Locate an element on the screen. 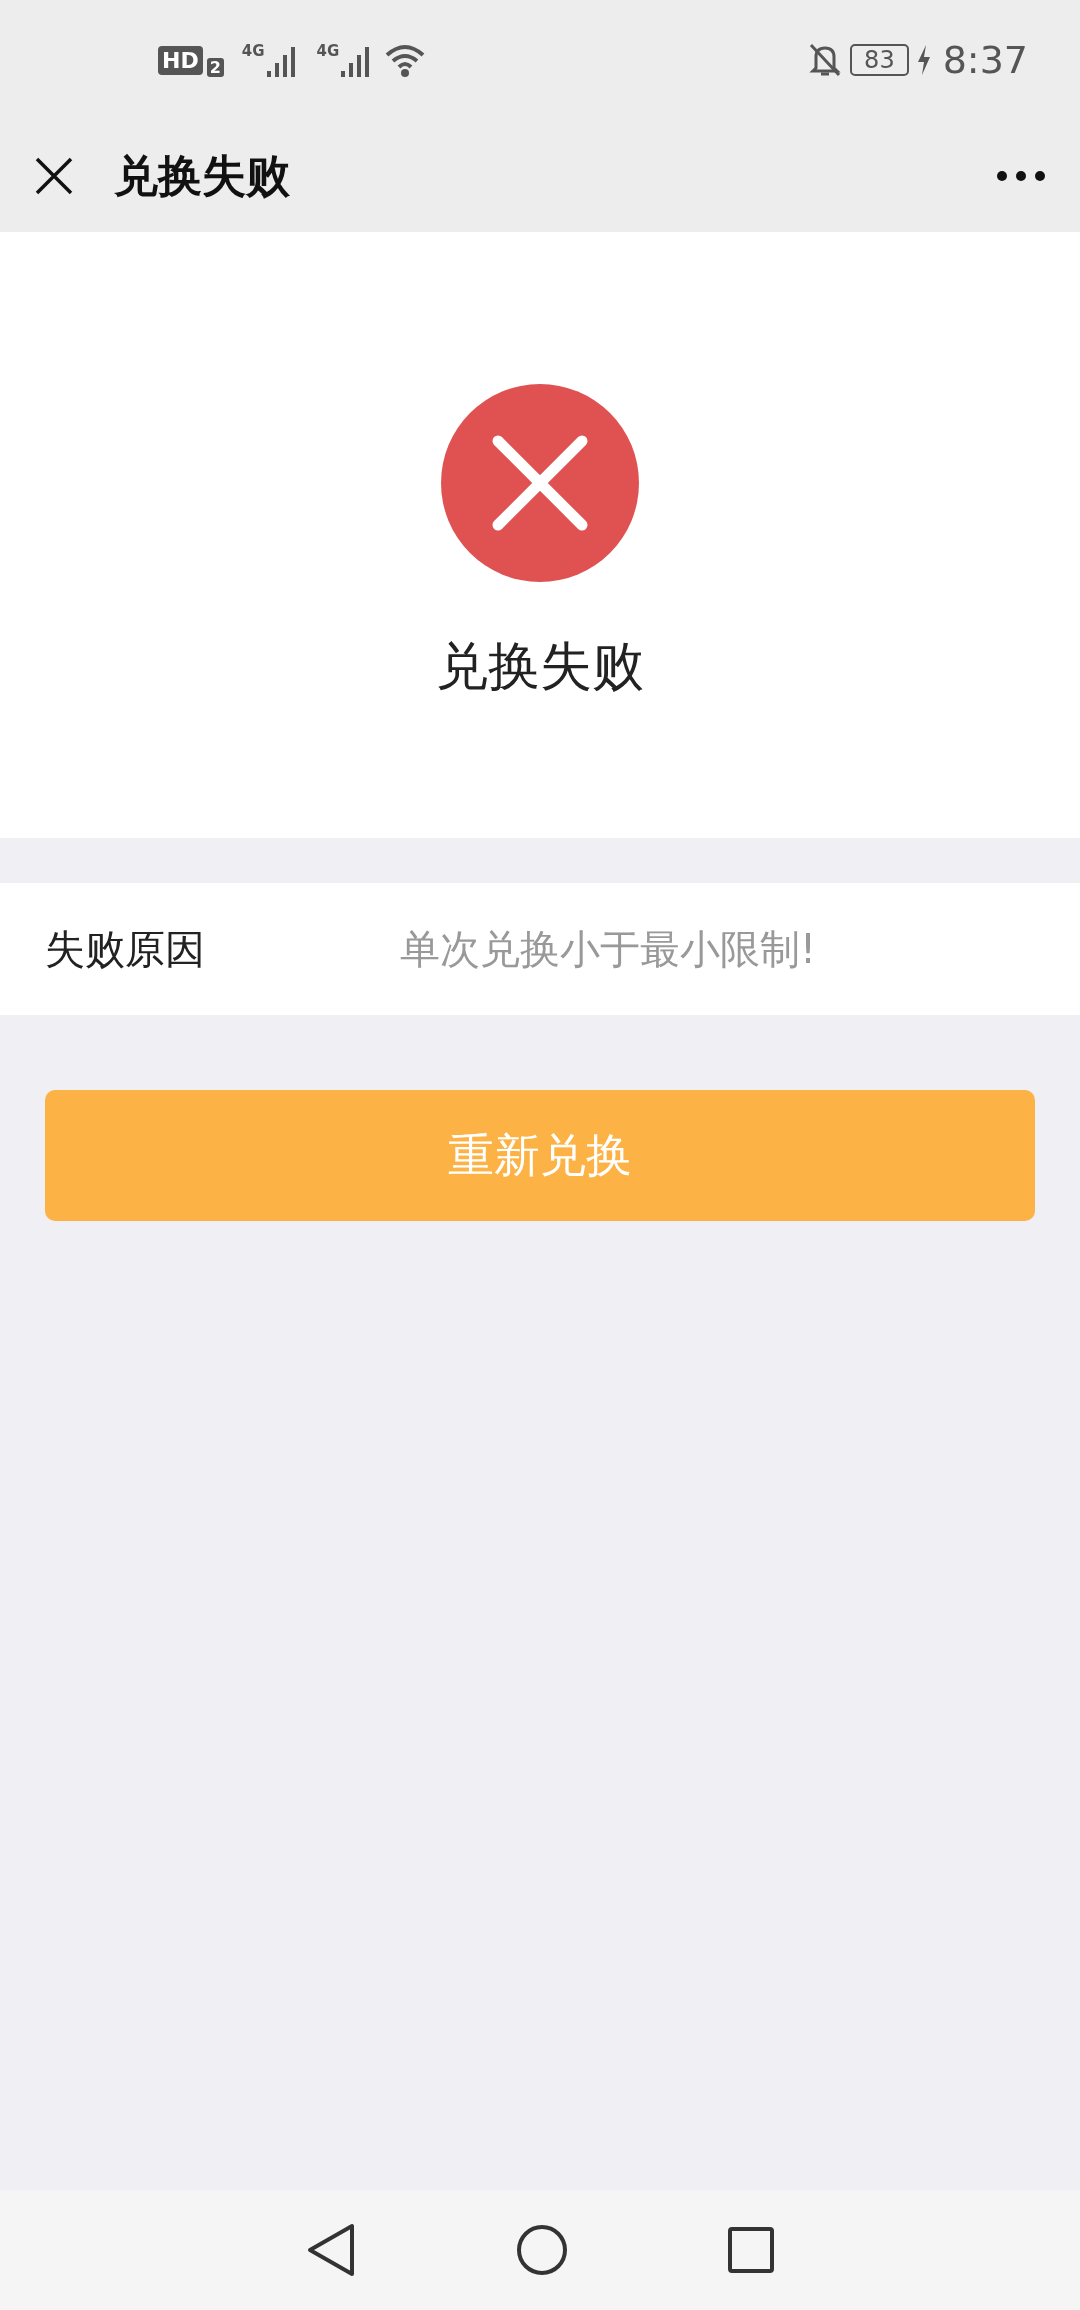 This screenshot has height=2310, width=1080. hd-badge: HD is located at coordinates (180, 60).